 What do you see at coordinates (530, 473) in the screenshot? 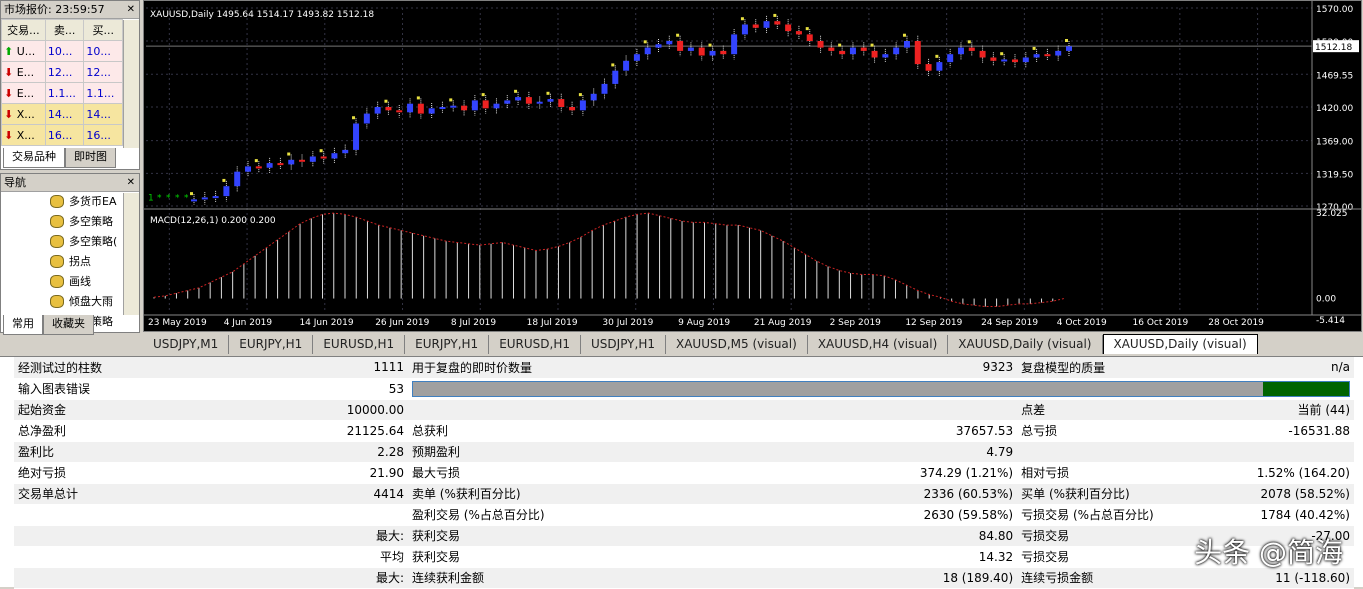
I see `result-cell: 最大亏损` at bounding box center [530, 473].